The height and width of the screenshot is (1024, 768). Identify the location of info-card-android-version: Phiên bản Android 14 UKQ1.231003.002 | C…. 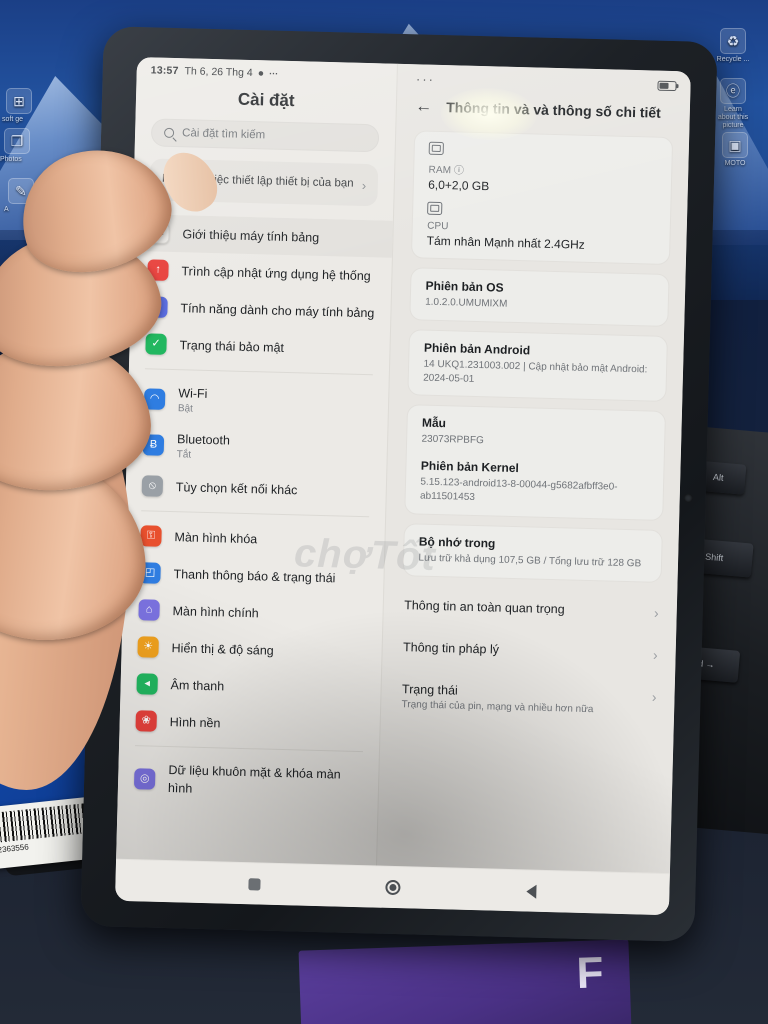
(537, 366).